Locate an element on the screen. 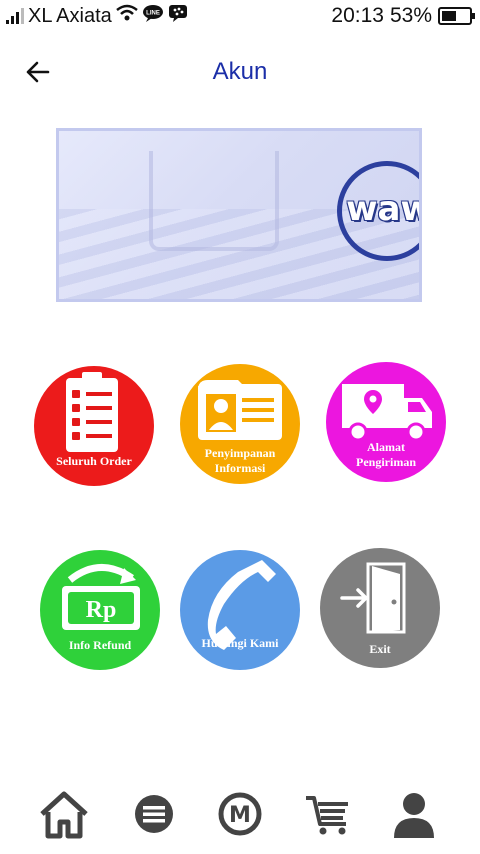  battery-icon is located at coordinates (456, 16).